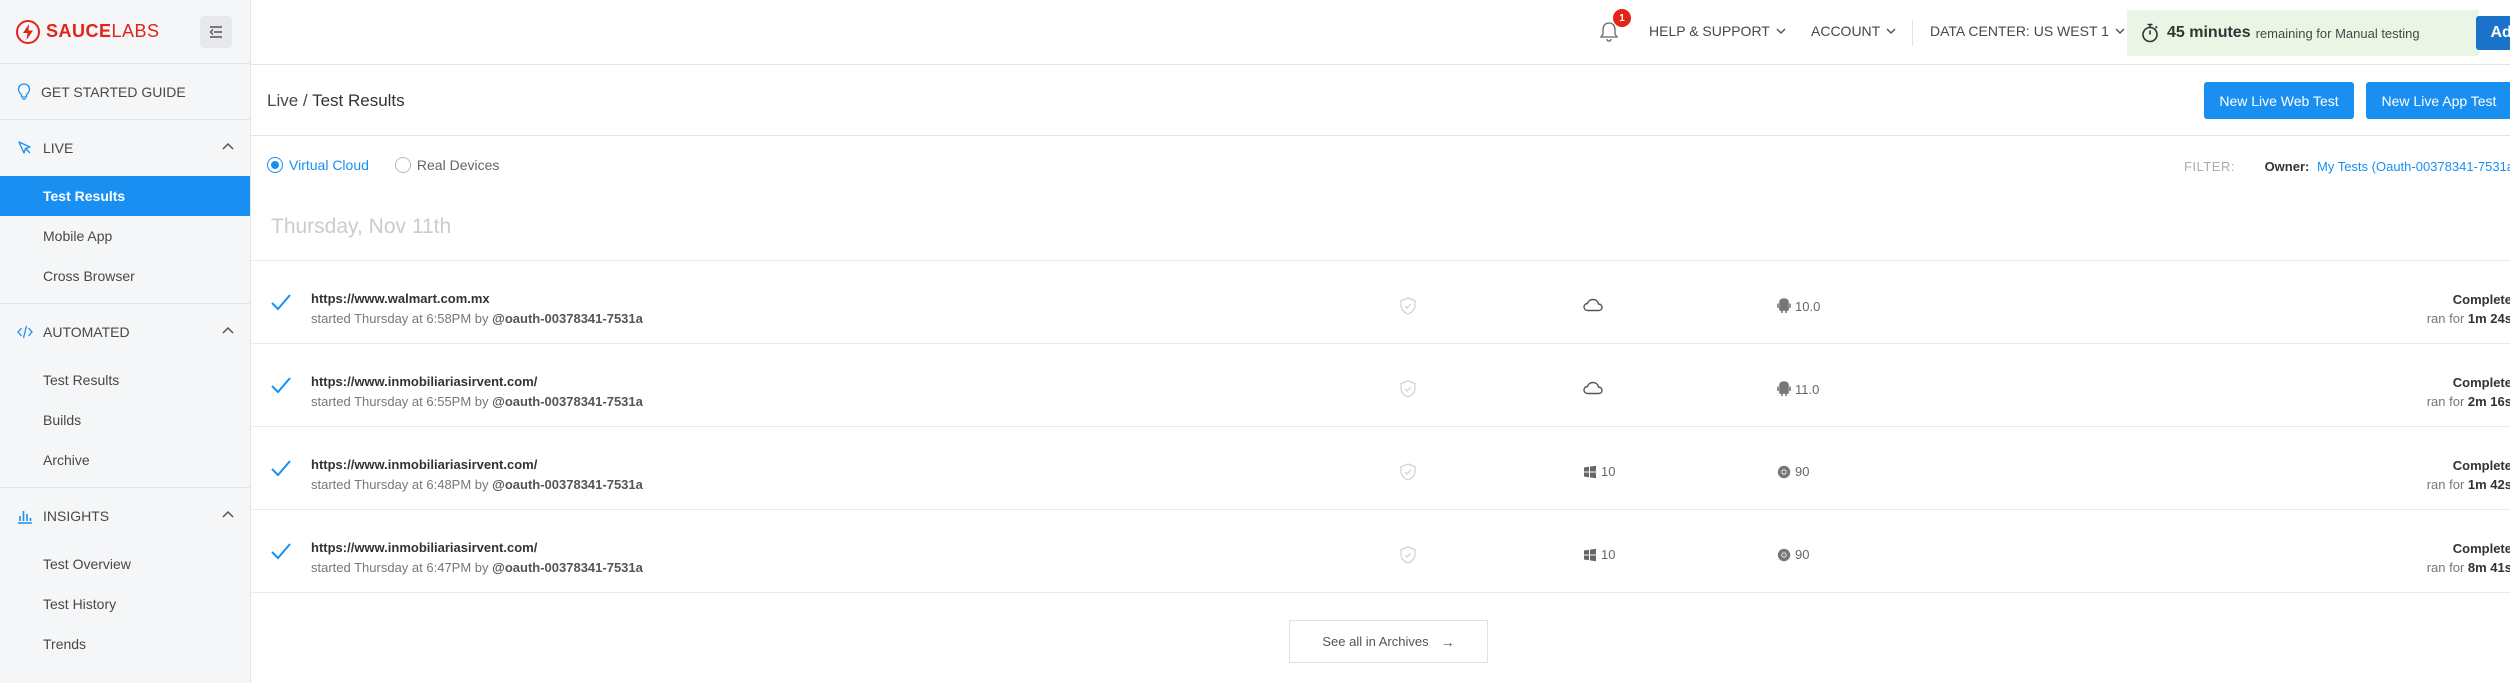 This screenshot has width=2510, height=683. Describe the element at coordinates (1622, 18) in the screenshot. I see `notification-badge: 1` at that location.